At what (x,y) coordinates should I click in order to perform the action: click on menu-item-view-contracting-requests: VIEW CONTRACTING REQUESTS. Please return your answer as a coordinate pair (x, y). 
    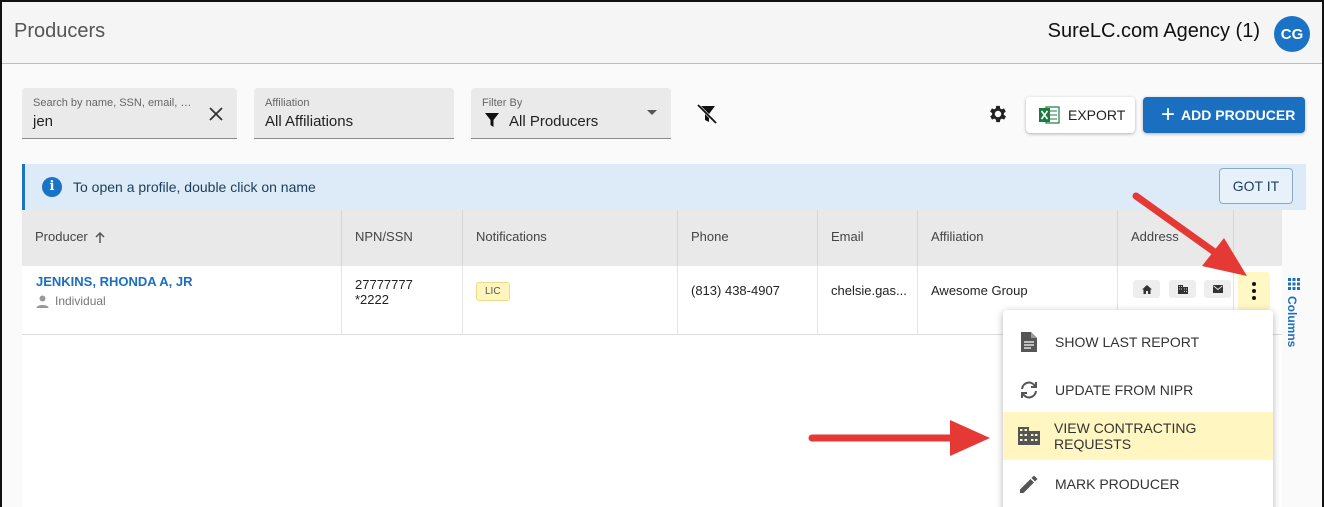
    Looking at the image, I should click on (1138, 436).